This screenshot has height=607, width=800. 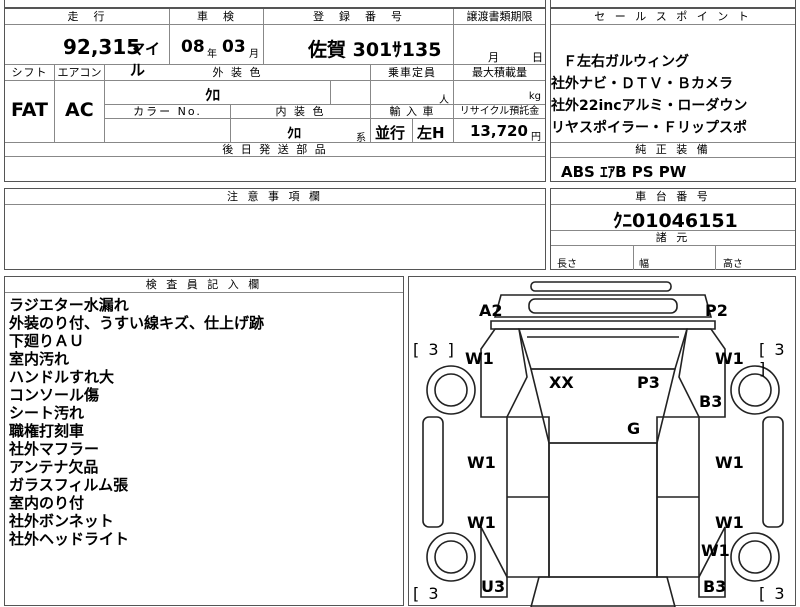 I want to click on inspection-year: 08, so click(x=193, y=47).